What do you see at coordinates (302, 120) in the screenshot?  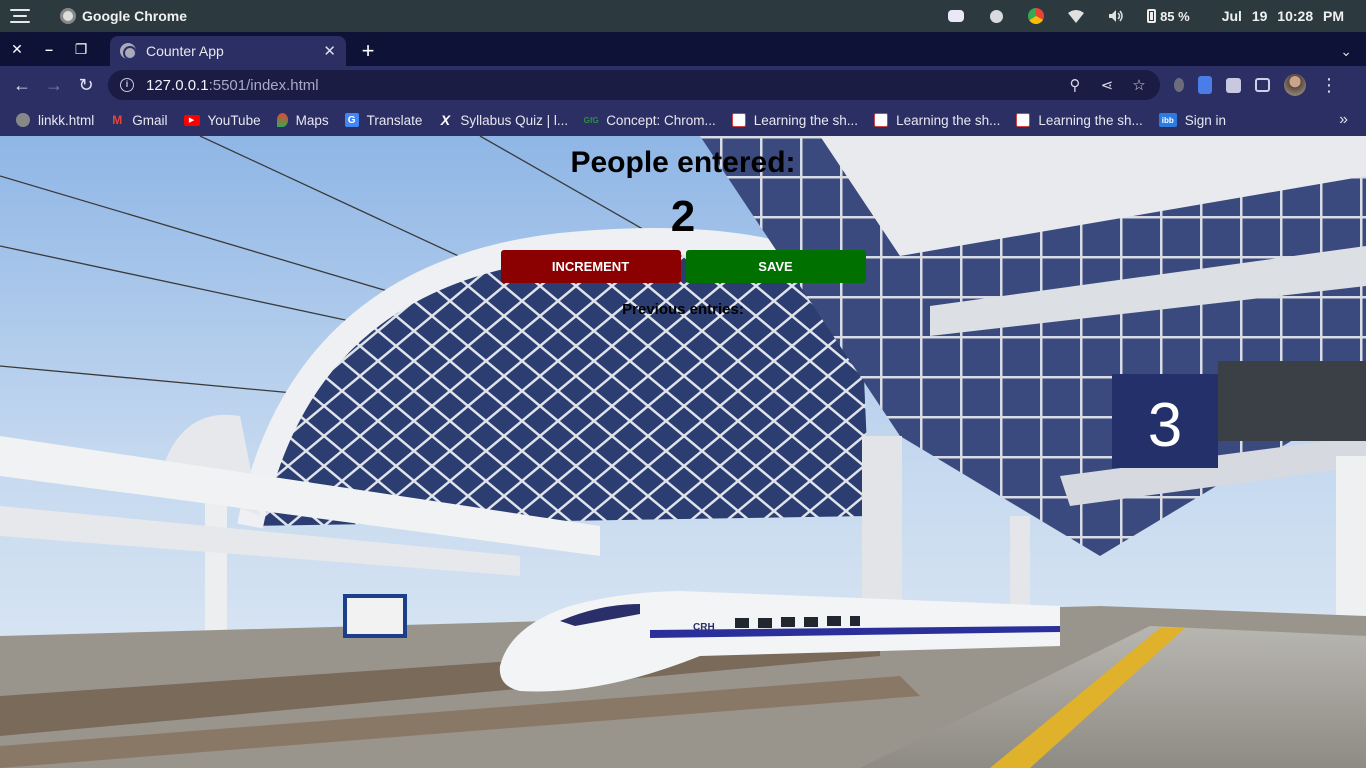 I see `bookmark-item: Maps` at bounding box center [302, 120].